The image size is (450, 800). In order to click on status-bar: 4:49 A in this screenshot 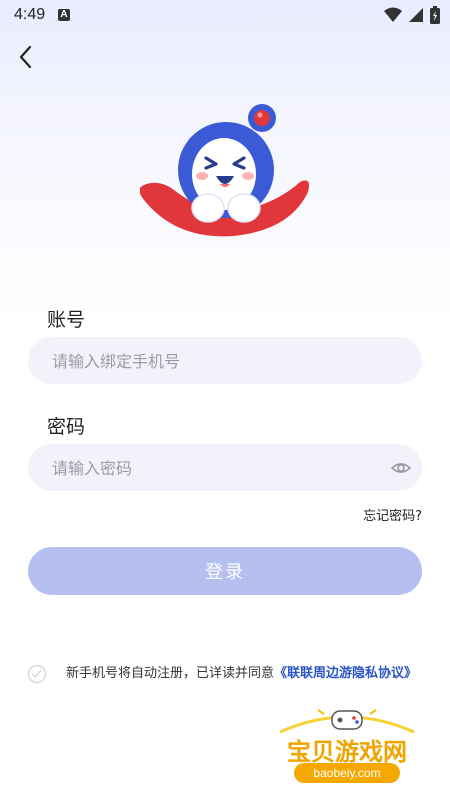, I will do `click(225, 16)`.